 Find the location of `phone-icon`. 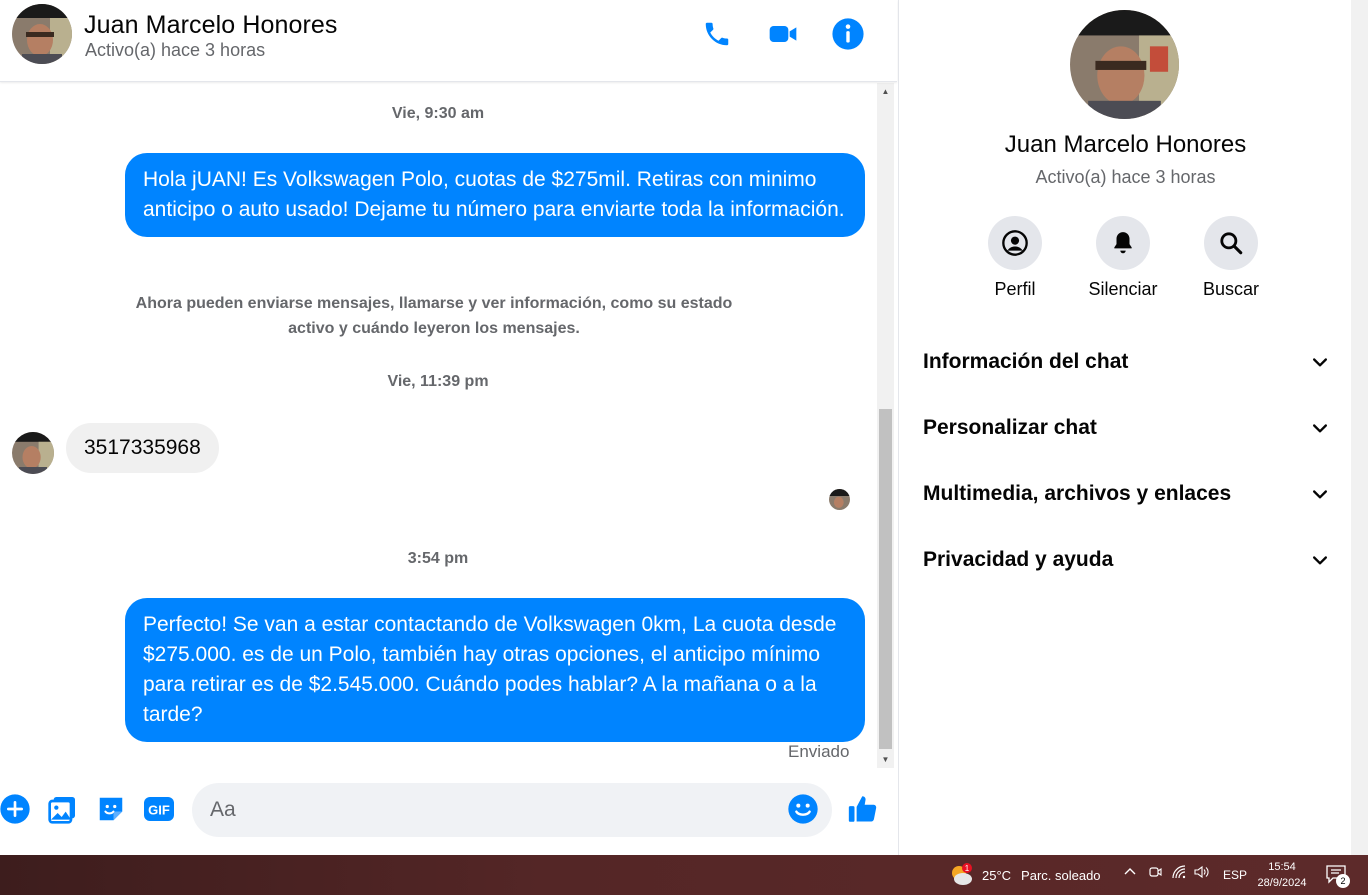

phone-icon is located at coordinates (717, 34).